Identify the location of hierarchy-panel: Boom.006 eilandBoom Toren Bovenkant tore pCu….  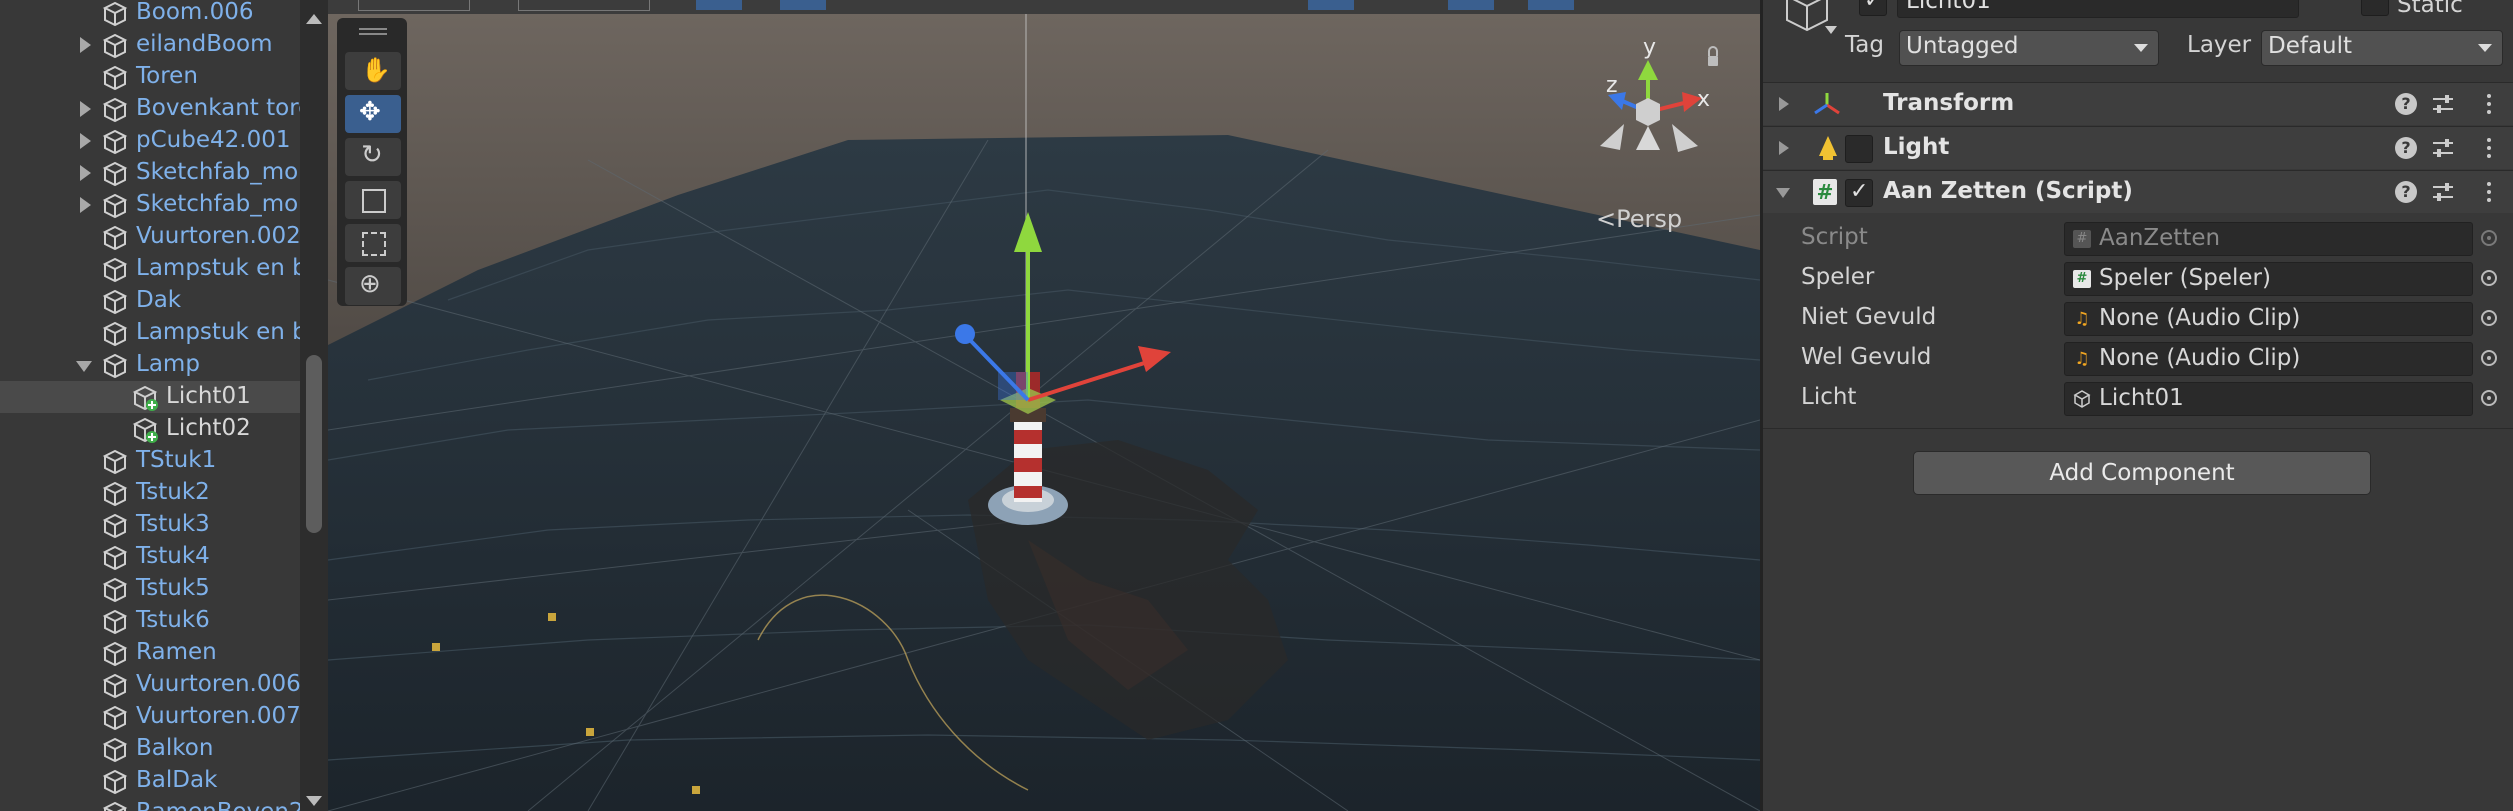
(164, 405).